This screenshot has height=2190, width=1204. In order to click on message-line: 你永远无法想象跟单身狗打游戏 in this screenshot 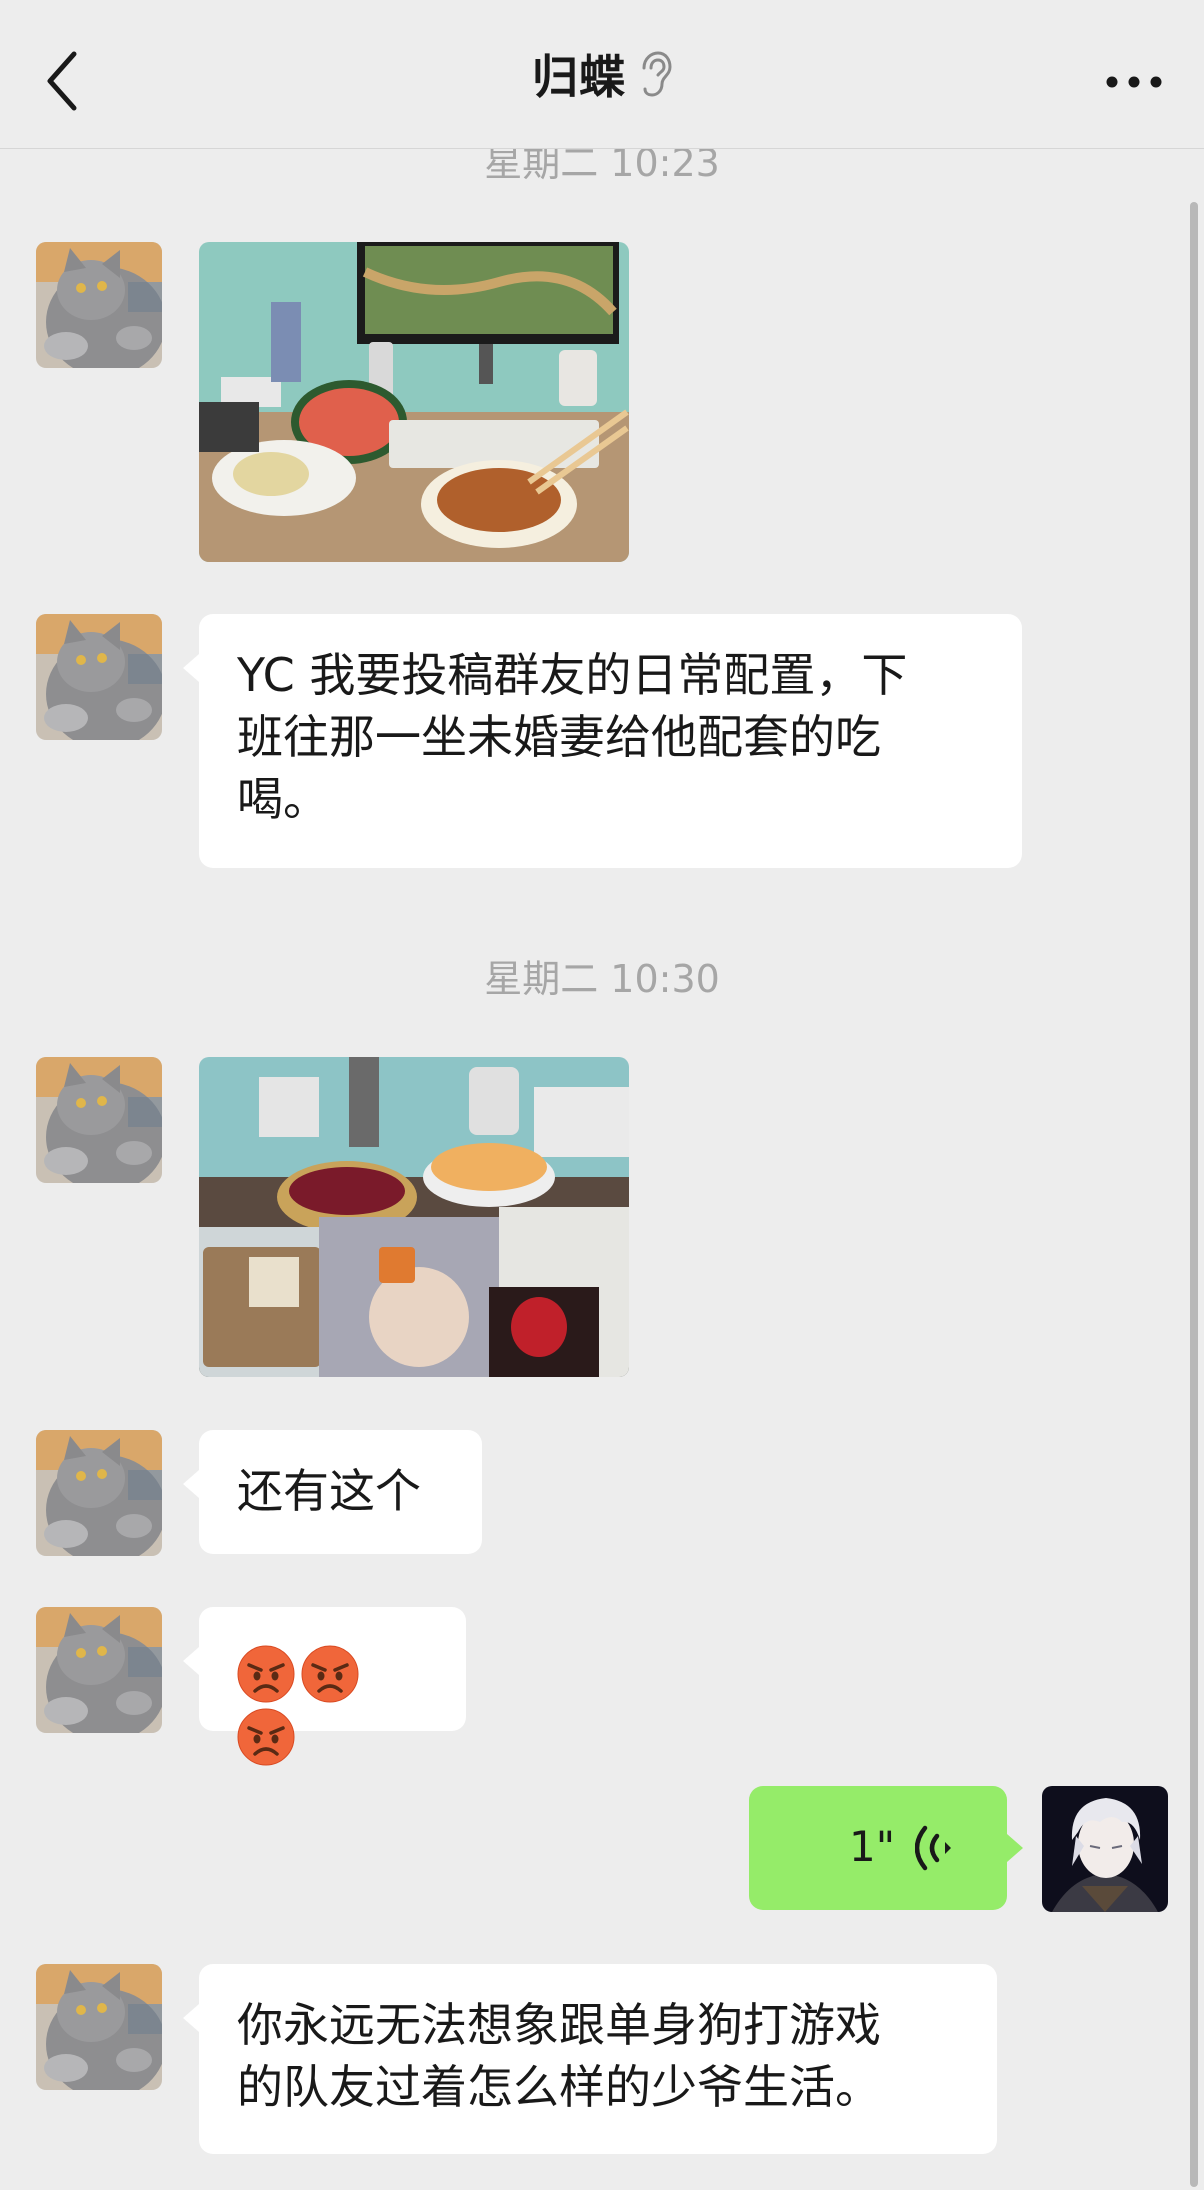, I will do `click(559, 2025)`.